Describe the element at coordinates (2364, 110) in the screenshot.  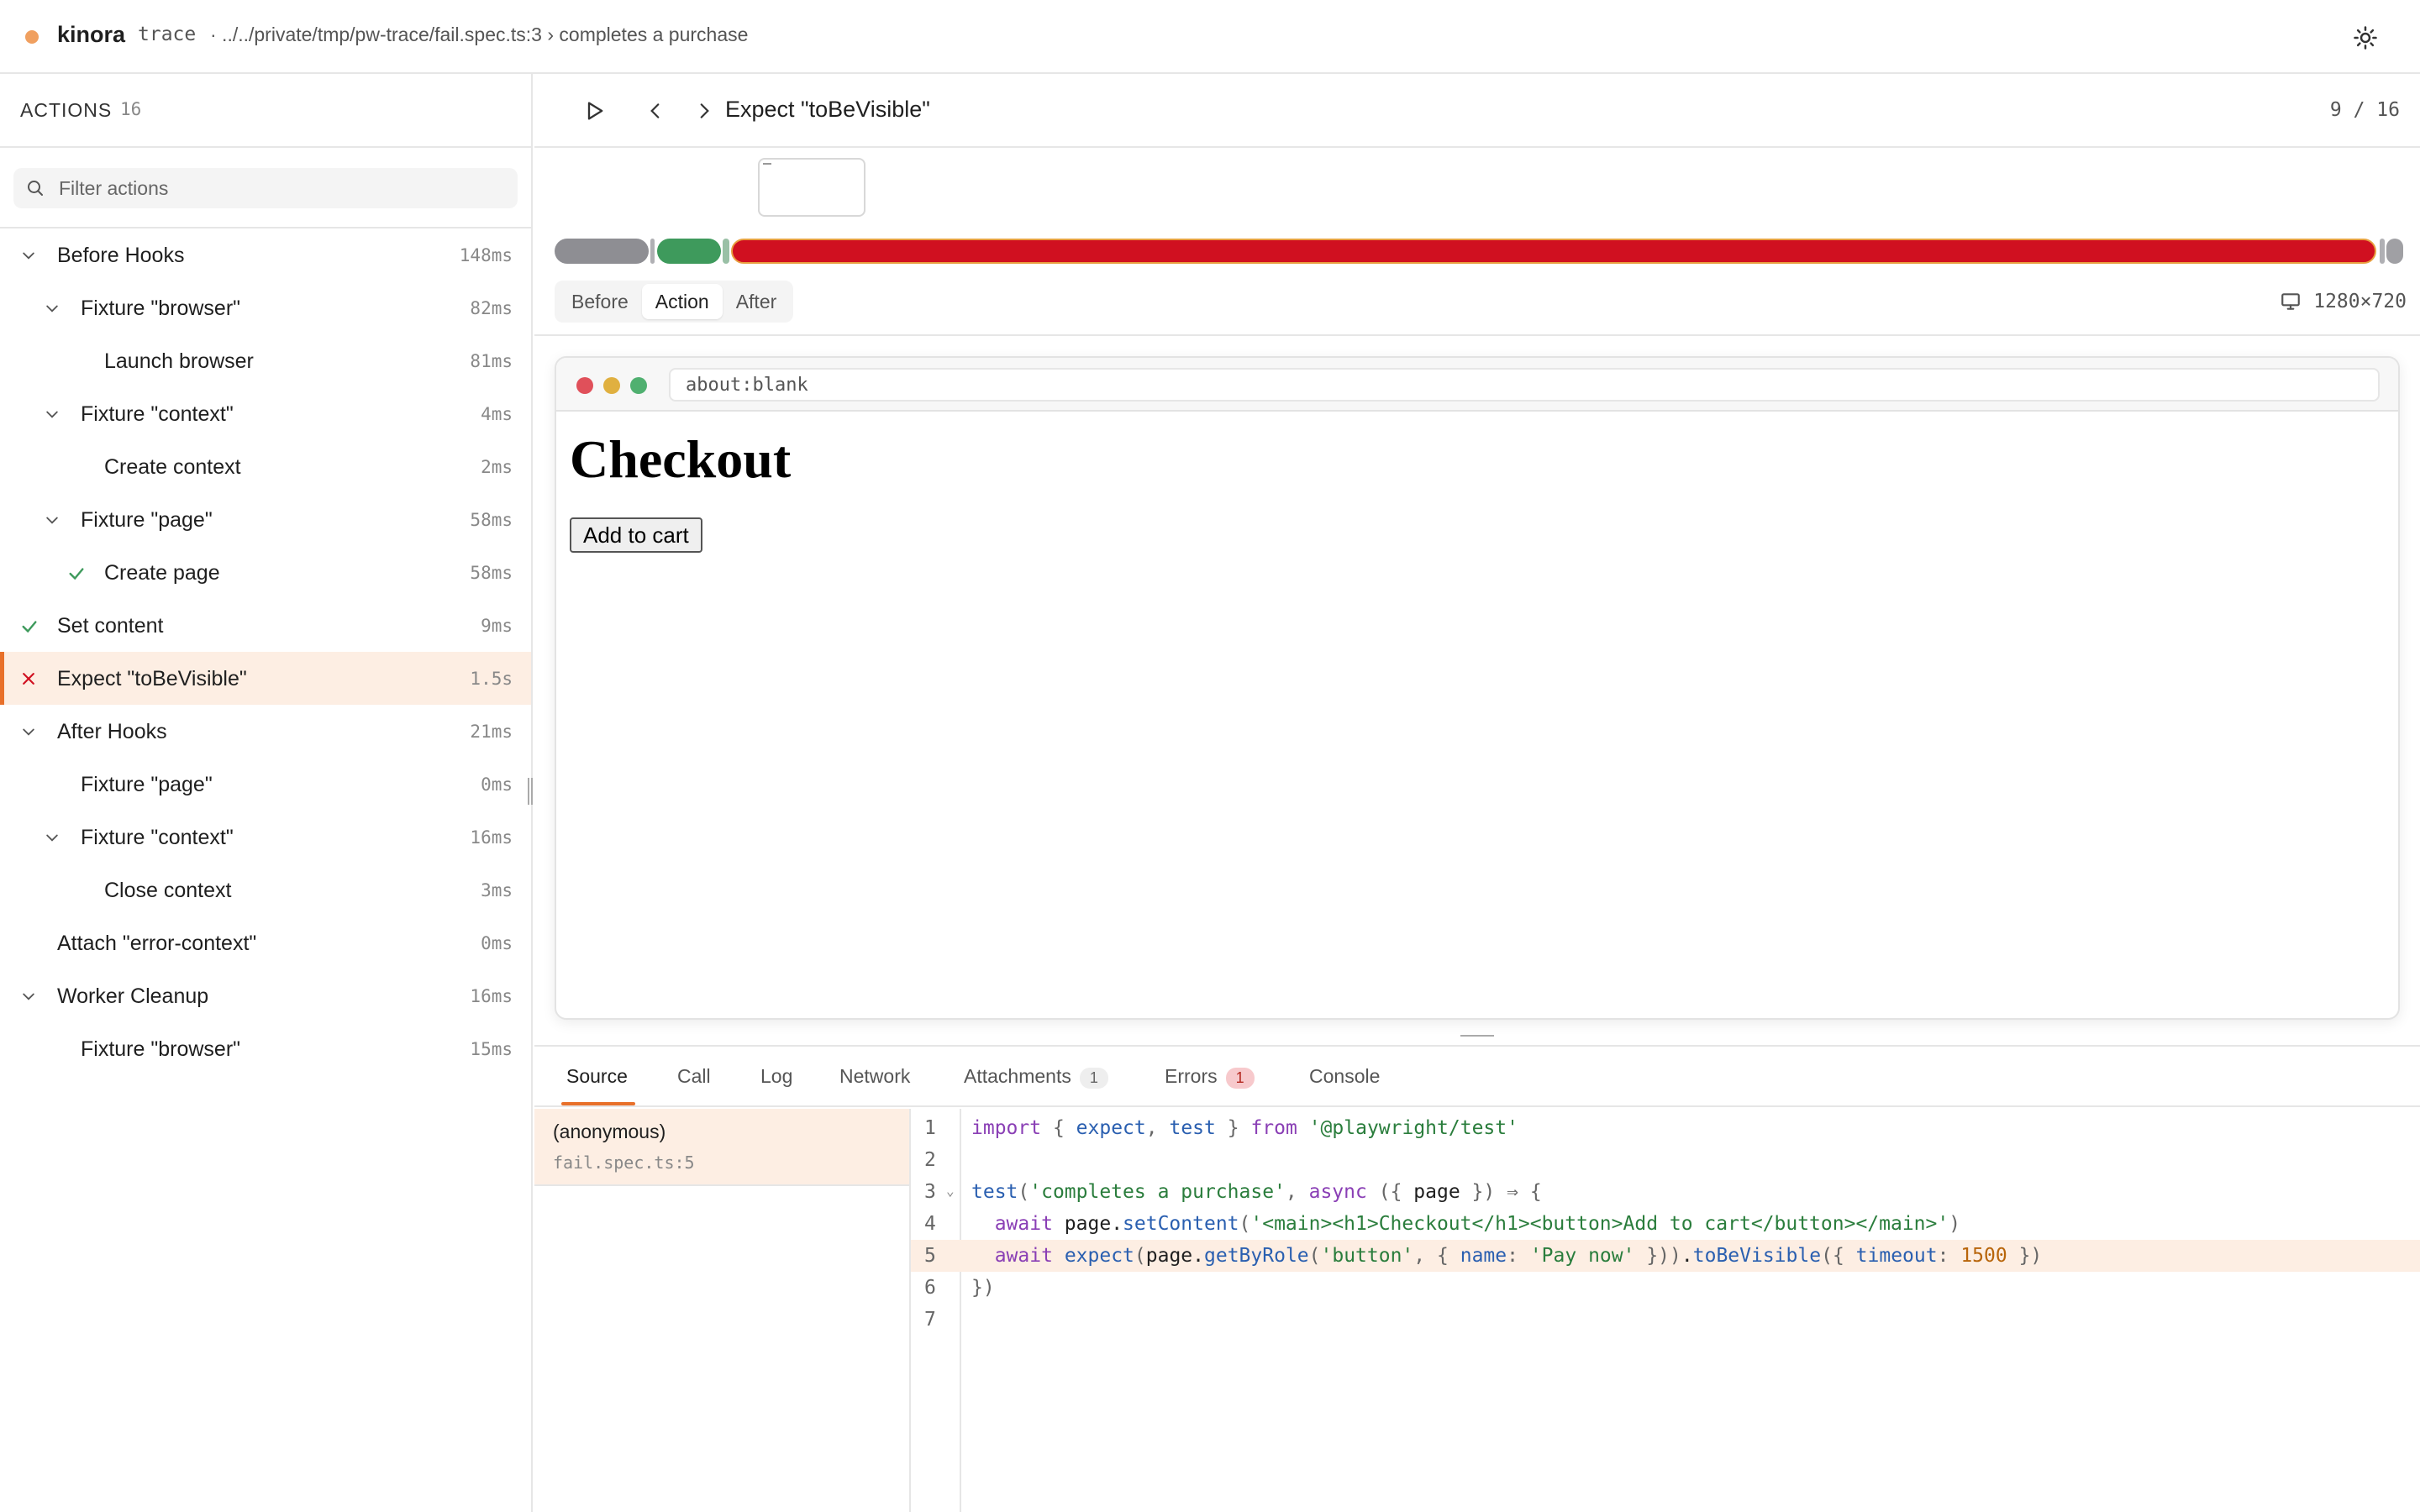
I see `action-counter: 9 / 16` at that location.